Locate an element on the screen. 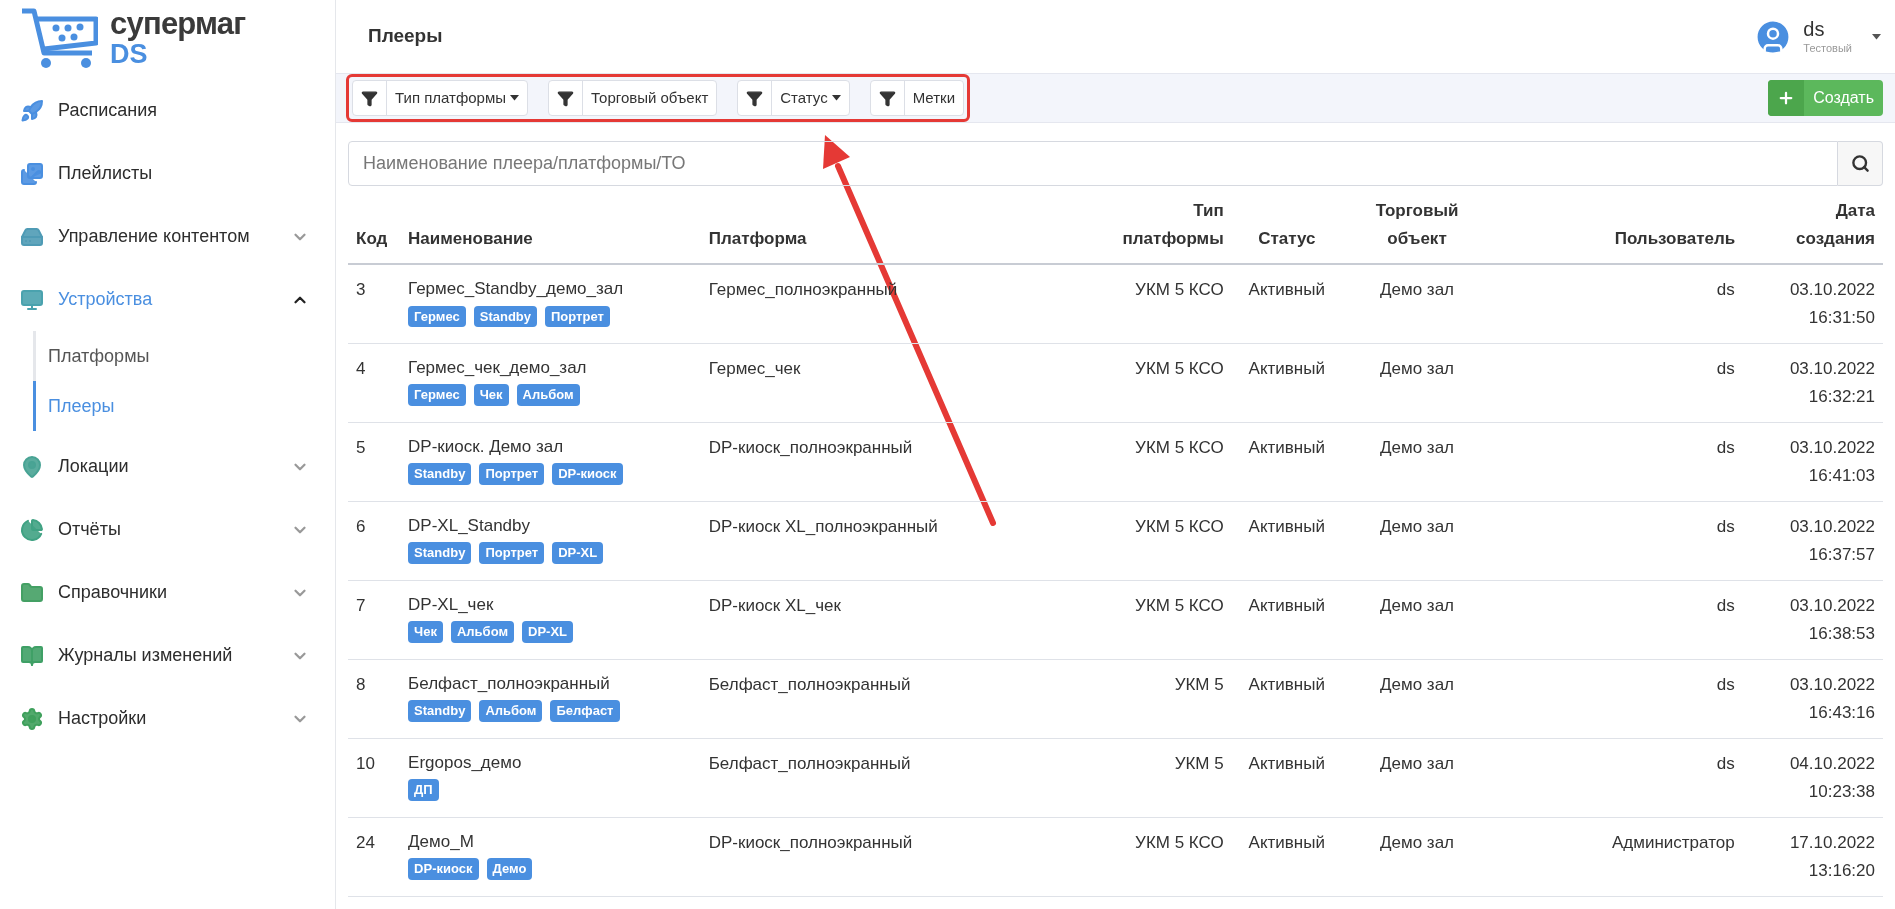  filter-button: Метки is located at coordinates (917, 98).